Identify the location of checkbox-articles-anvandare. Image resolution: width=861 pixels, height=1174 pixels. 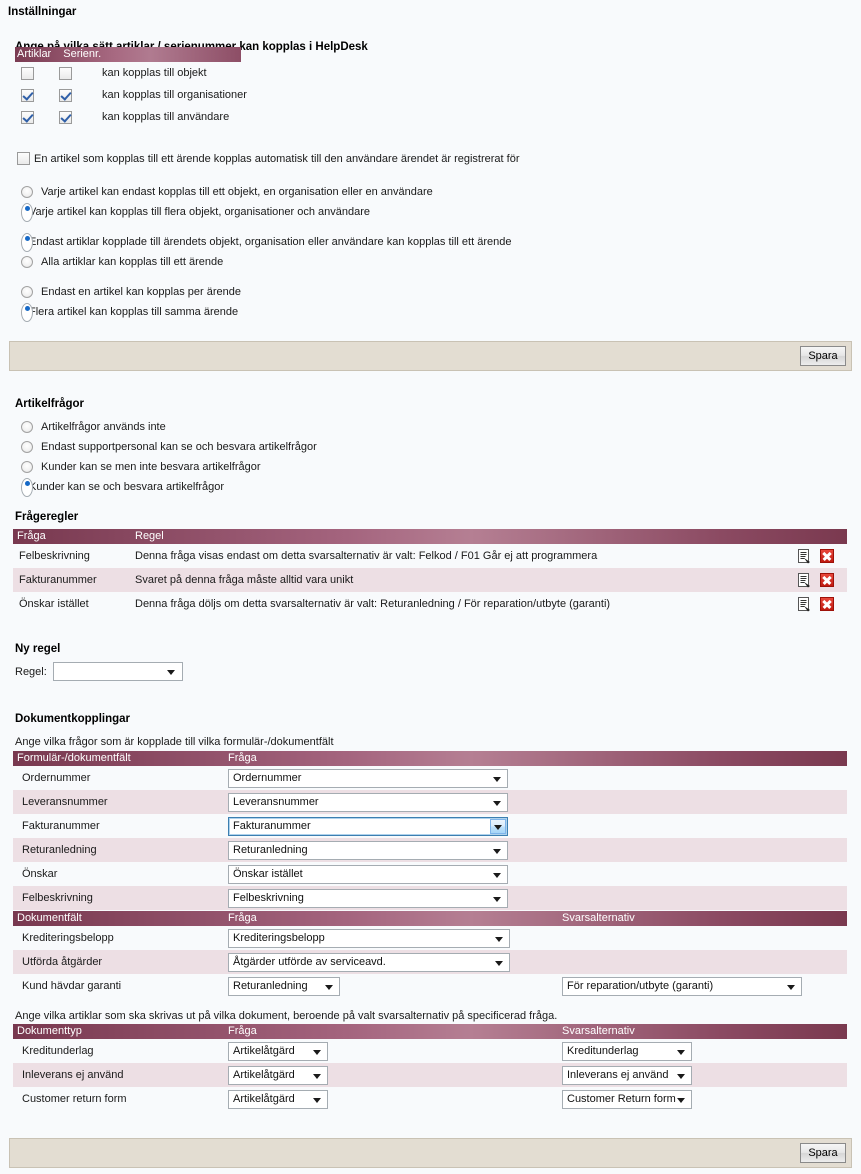
(27, 117).